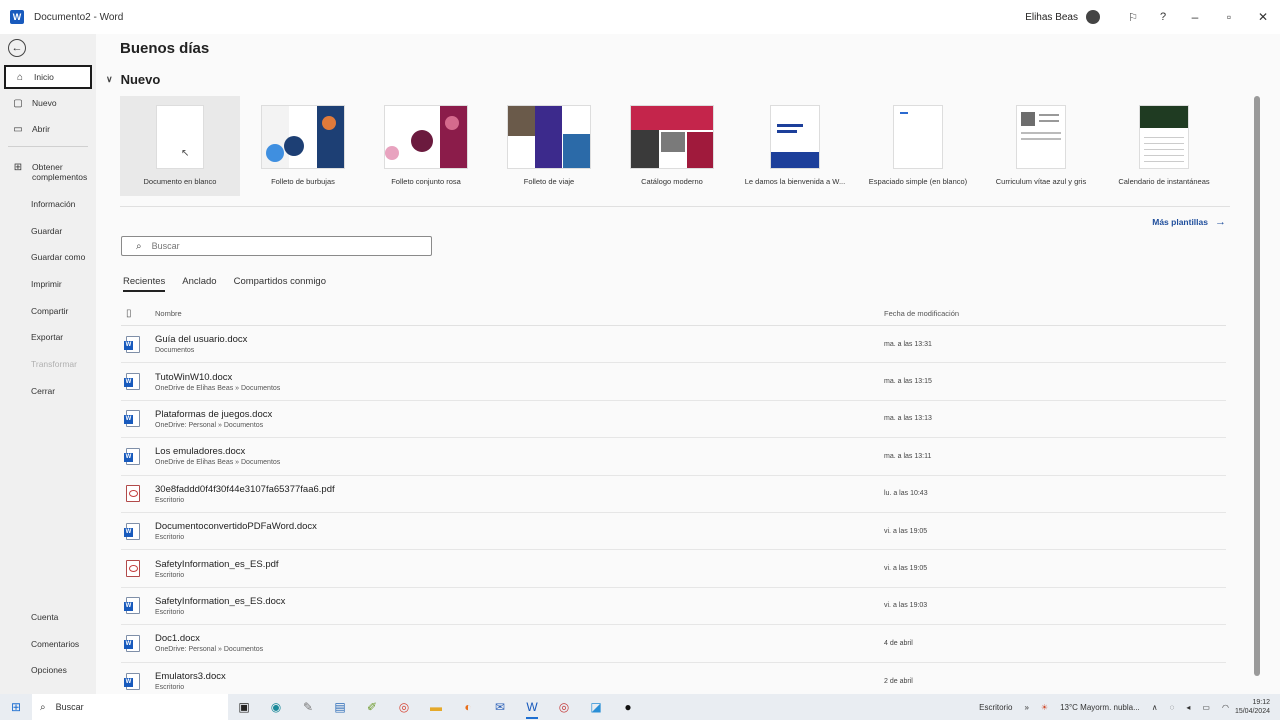 Image resolution: width=1280 pixels, height=720 pixels. I want to click on template-bubble-brochure: Folleto de burbujas, so click(303, 146).